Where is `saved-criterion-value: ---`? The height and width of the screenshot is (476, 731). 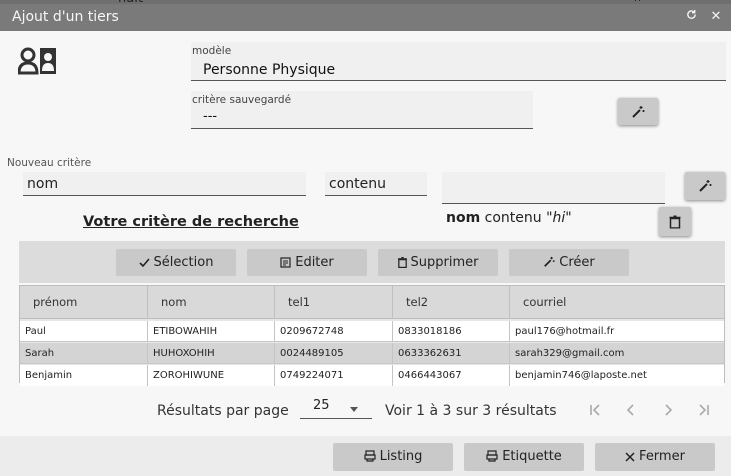
saved-criterion-value: --- is located at coordinates (210, 116).